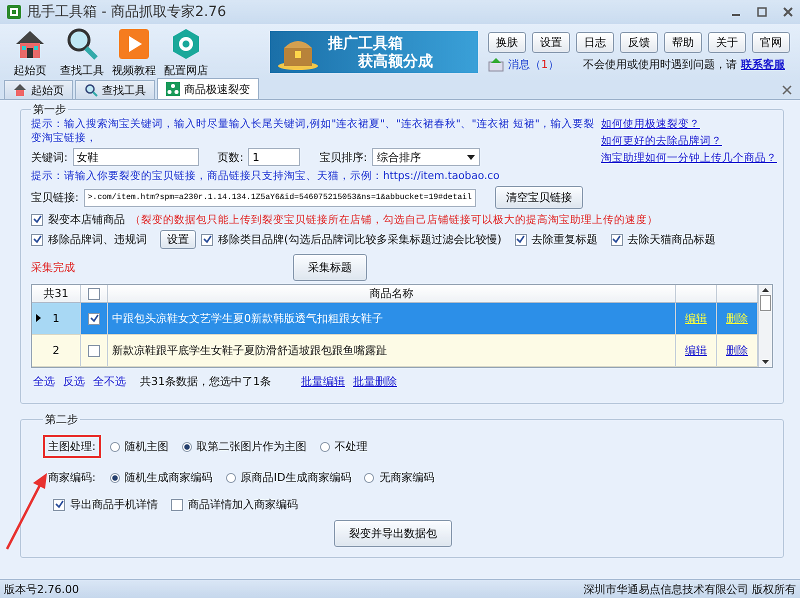  I want to click on warning-text: （裂变的数据包只能上传到裂变宝贝链接所在店铺，勾选自己店铺链接可以极大的提高淘宝助理上传的速度）, so click(394, 219).